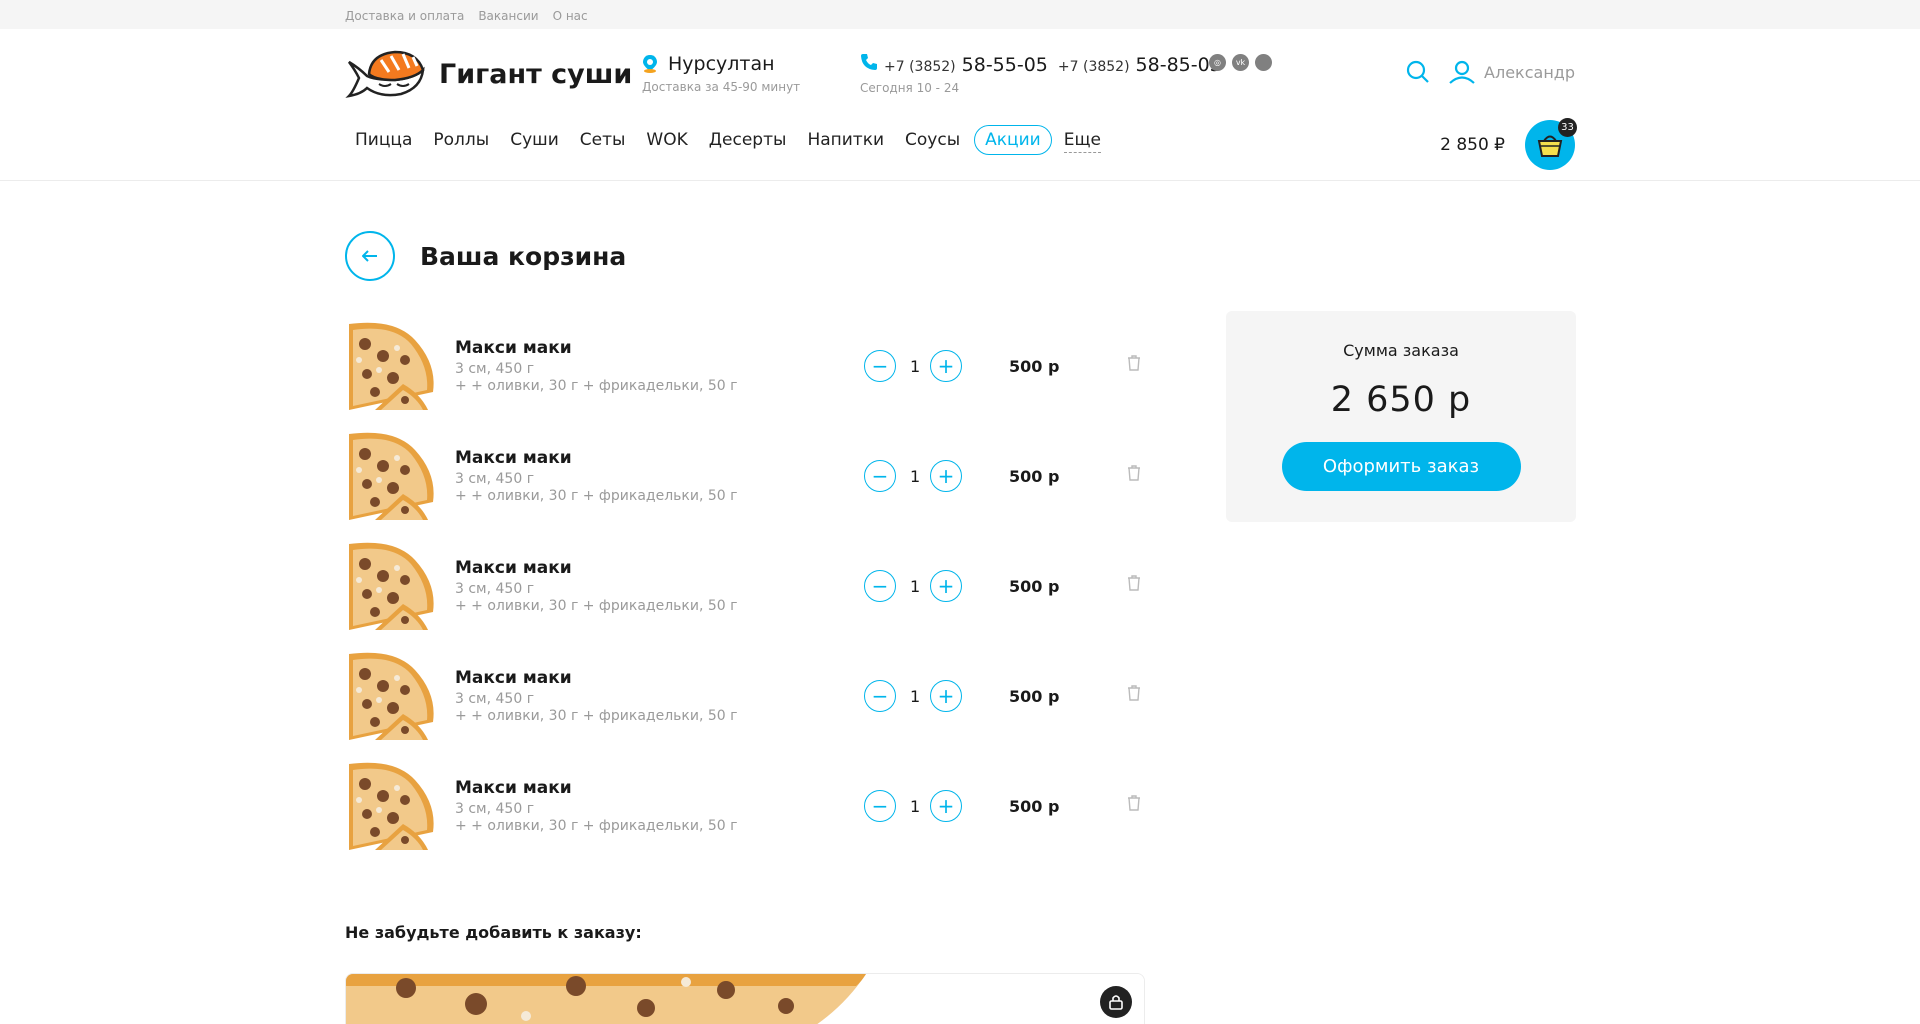 This screenshot has width=1920, height=1024. I want to click on upsell-product-image, so click(745, 999).